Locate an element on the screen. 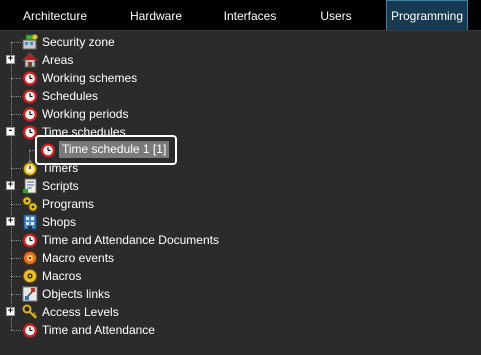  tab-bar-divider is located at coordinates (240, 30).